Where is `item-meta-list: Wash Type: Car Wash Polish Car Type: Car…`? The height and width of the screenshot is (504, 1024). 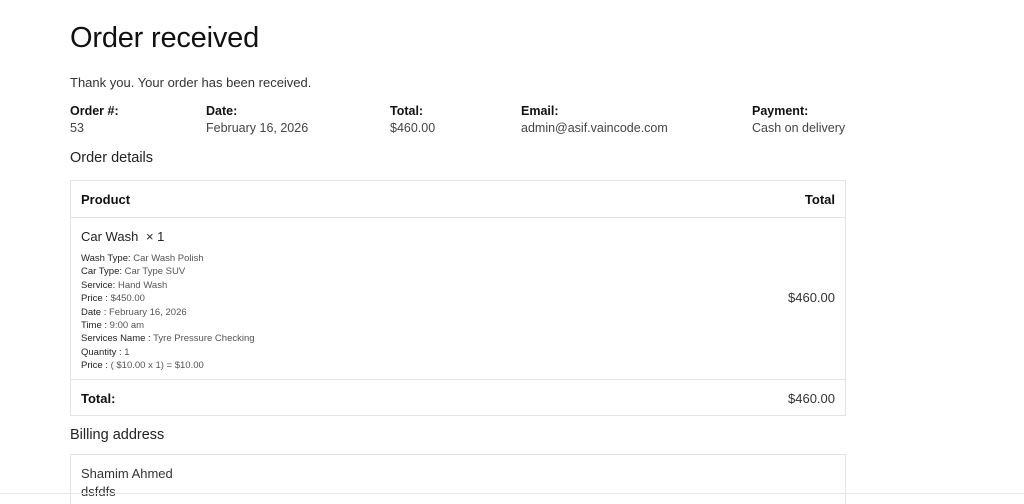
item-meta-list: Wash Type: Car Wash Polish Car Type: Car… is located at coordinates (168, 312).